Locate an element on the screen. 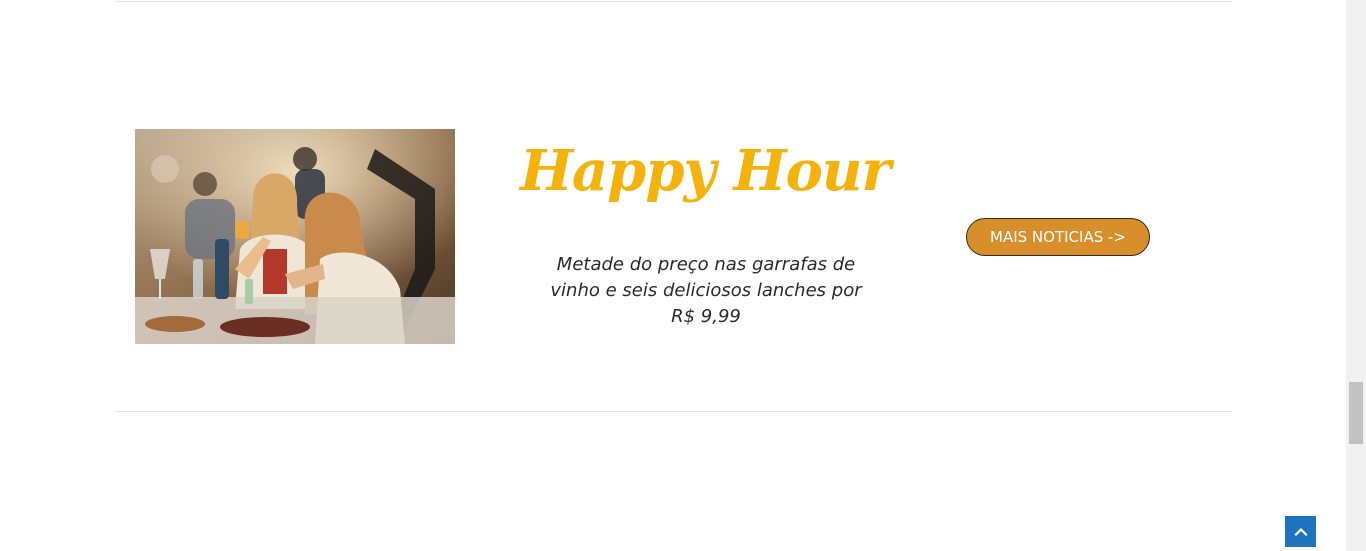 Image resolution: width=1366 pixels, height=551 pixels. scroll-to-top-button is located at coordinates (1300, 531).